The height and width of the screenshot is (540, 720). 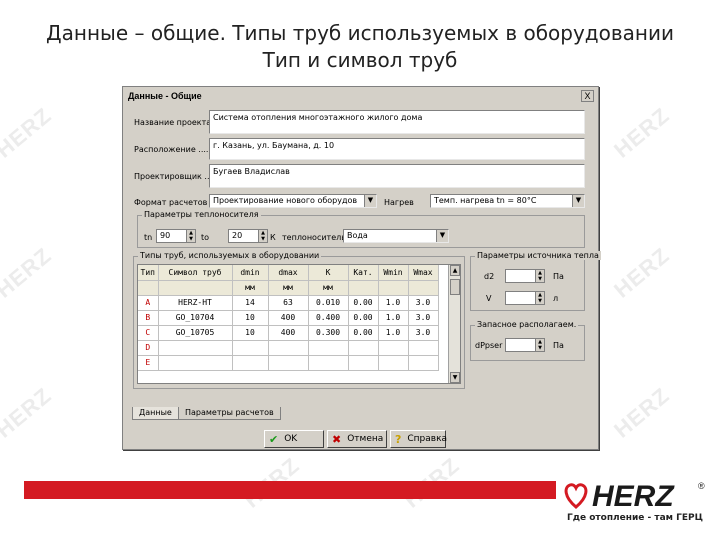 What do you see at coordinates (587, 96) in the screenshot?
I see `close-icon: X` at bounding box center [587, 96].